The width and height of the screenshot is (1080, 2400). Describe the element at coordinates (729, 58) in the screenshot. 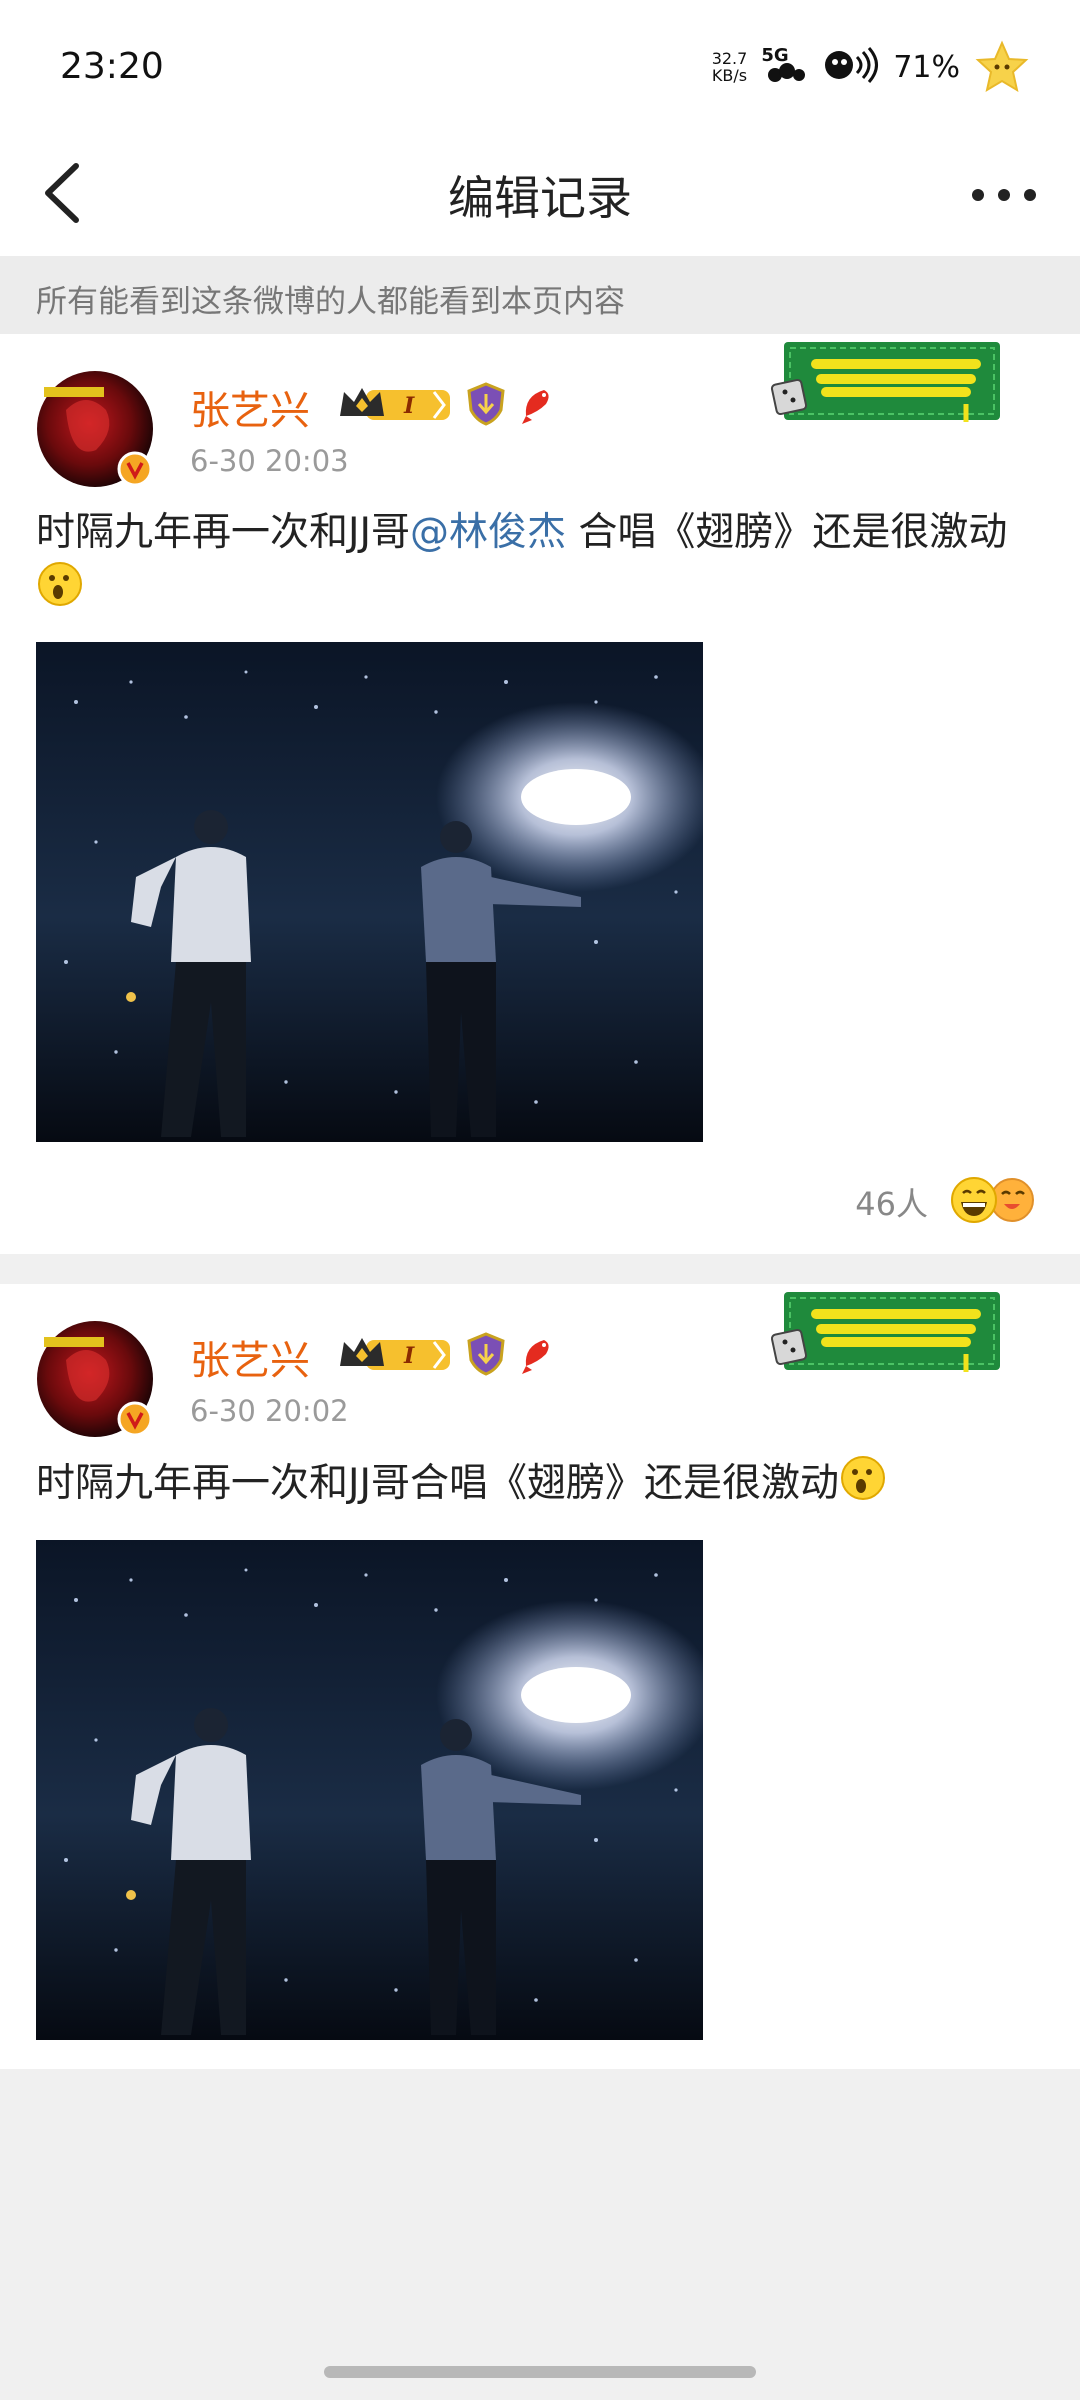

I see `network-speed-value: 32.7` at that location.